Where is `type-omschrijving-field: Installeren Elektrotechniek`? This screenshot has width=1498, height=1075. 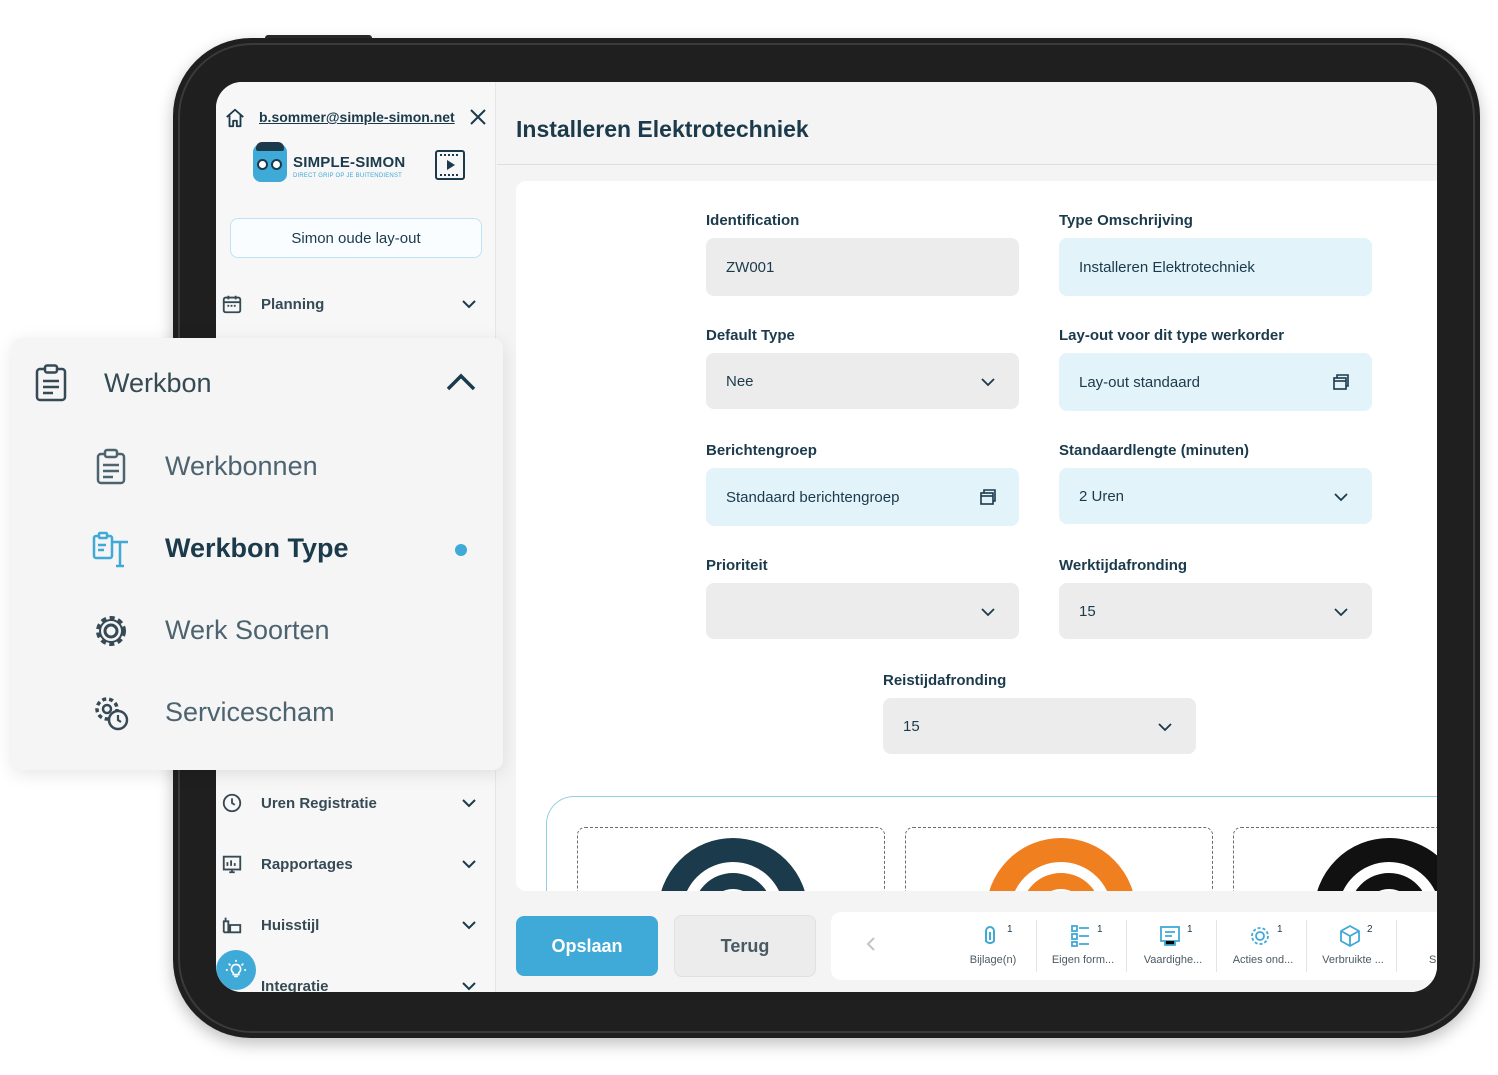 type-omschrijving-field: Installeren Elektrotechniek is located at coordinates (1215, 267).